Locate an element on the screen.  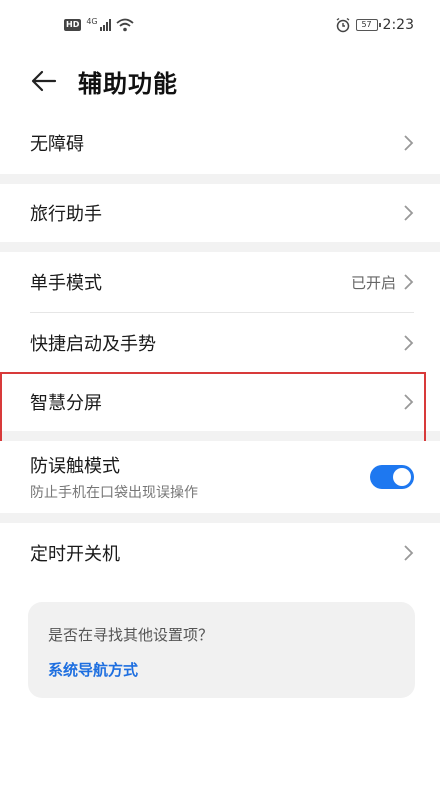
row-label: 旅行助手 is located at coordinates (66, 214).